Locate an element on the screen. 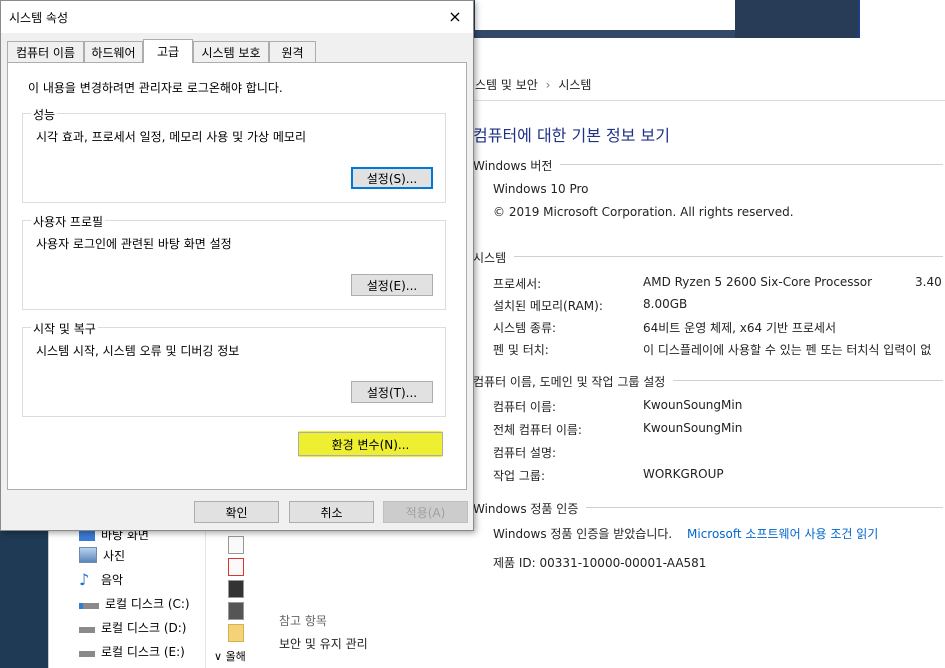  rar-file-icon is located at coordinates (236, 589).